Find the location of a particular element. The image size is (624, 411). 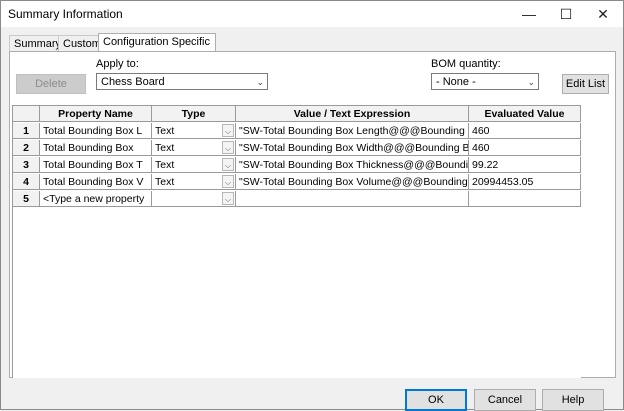

window-title: Summary Information is located at coordinates (65, 14).